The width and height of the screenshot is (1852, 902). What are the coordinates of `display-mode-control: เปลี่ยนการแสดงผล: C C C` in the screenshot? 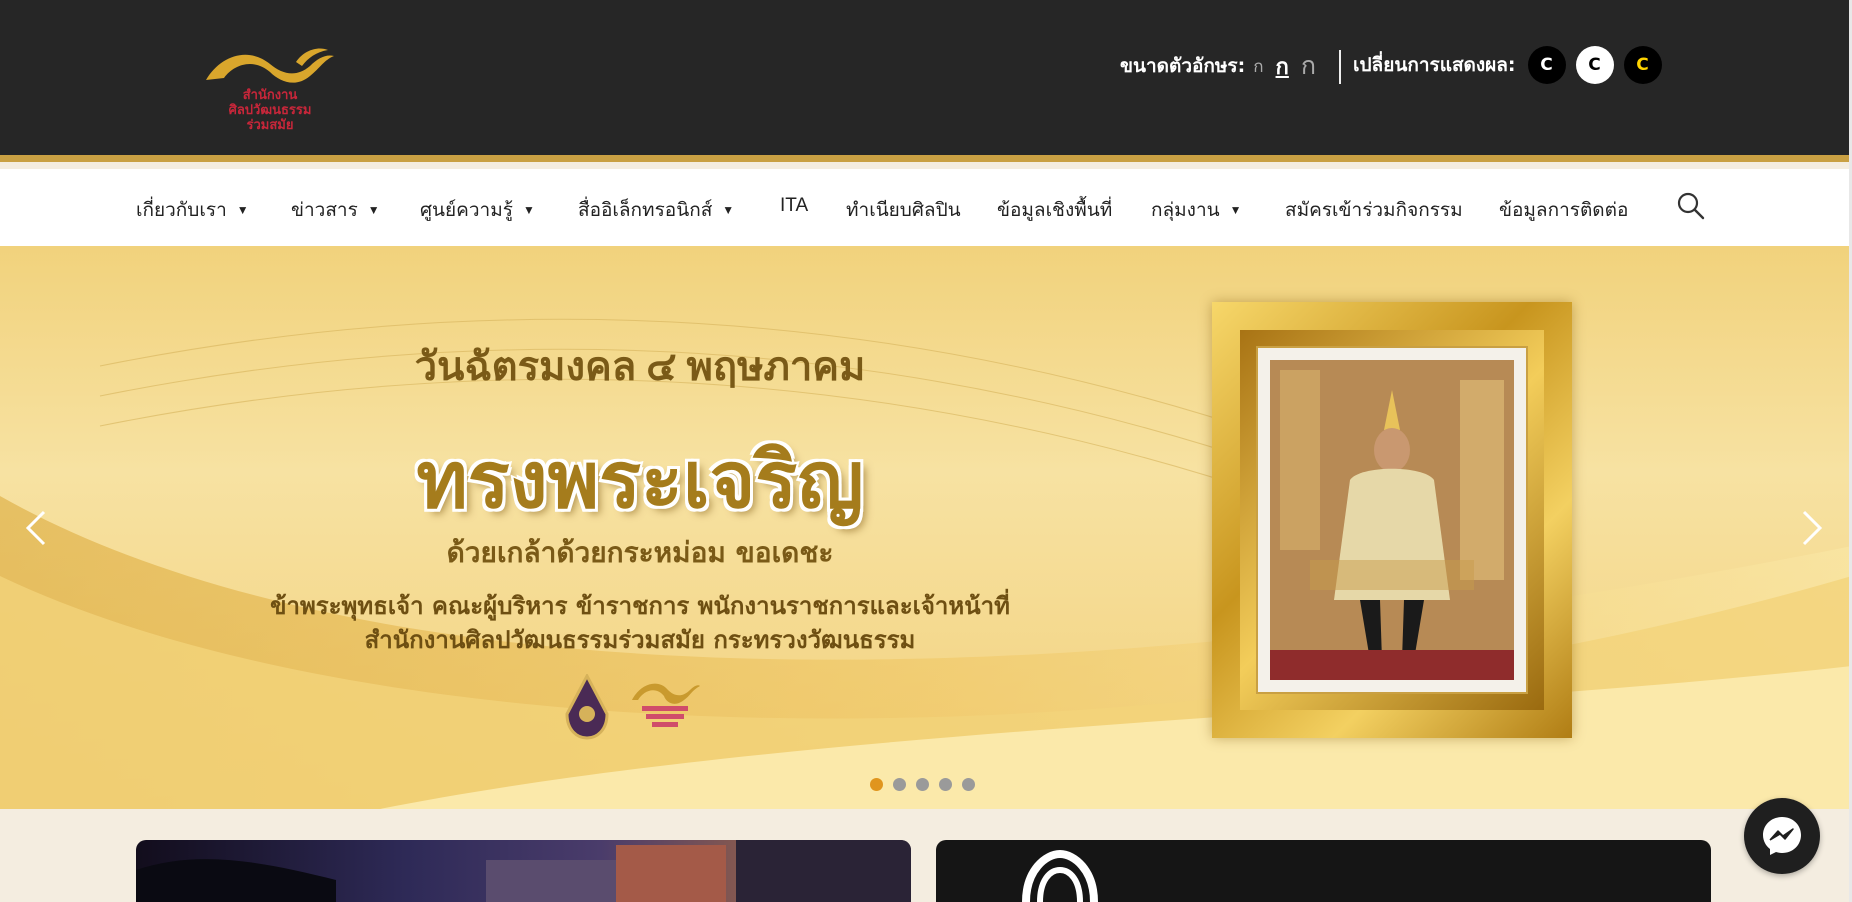 It's located at (1507, 65).